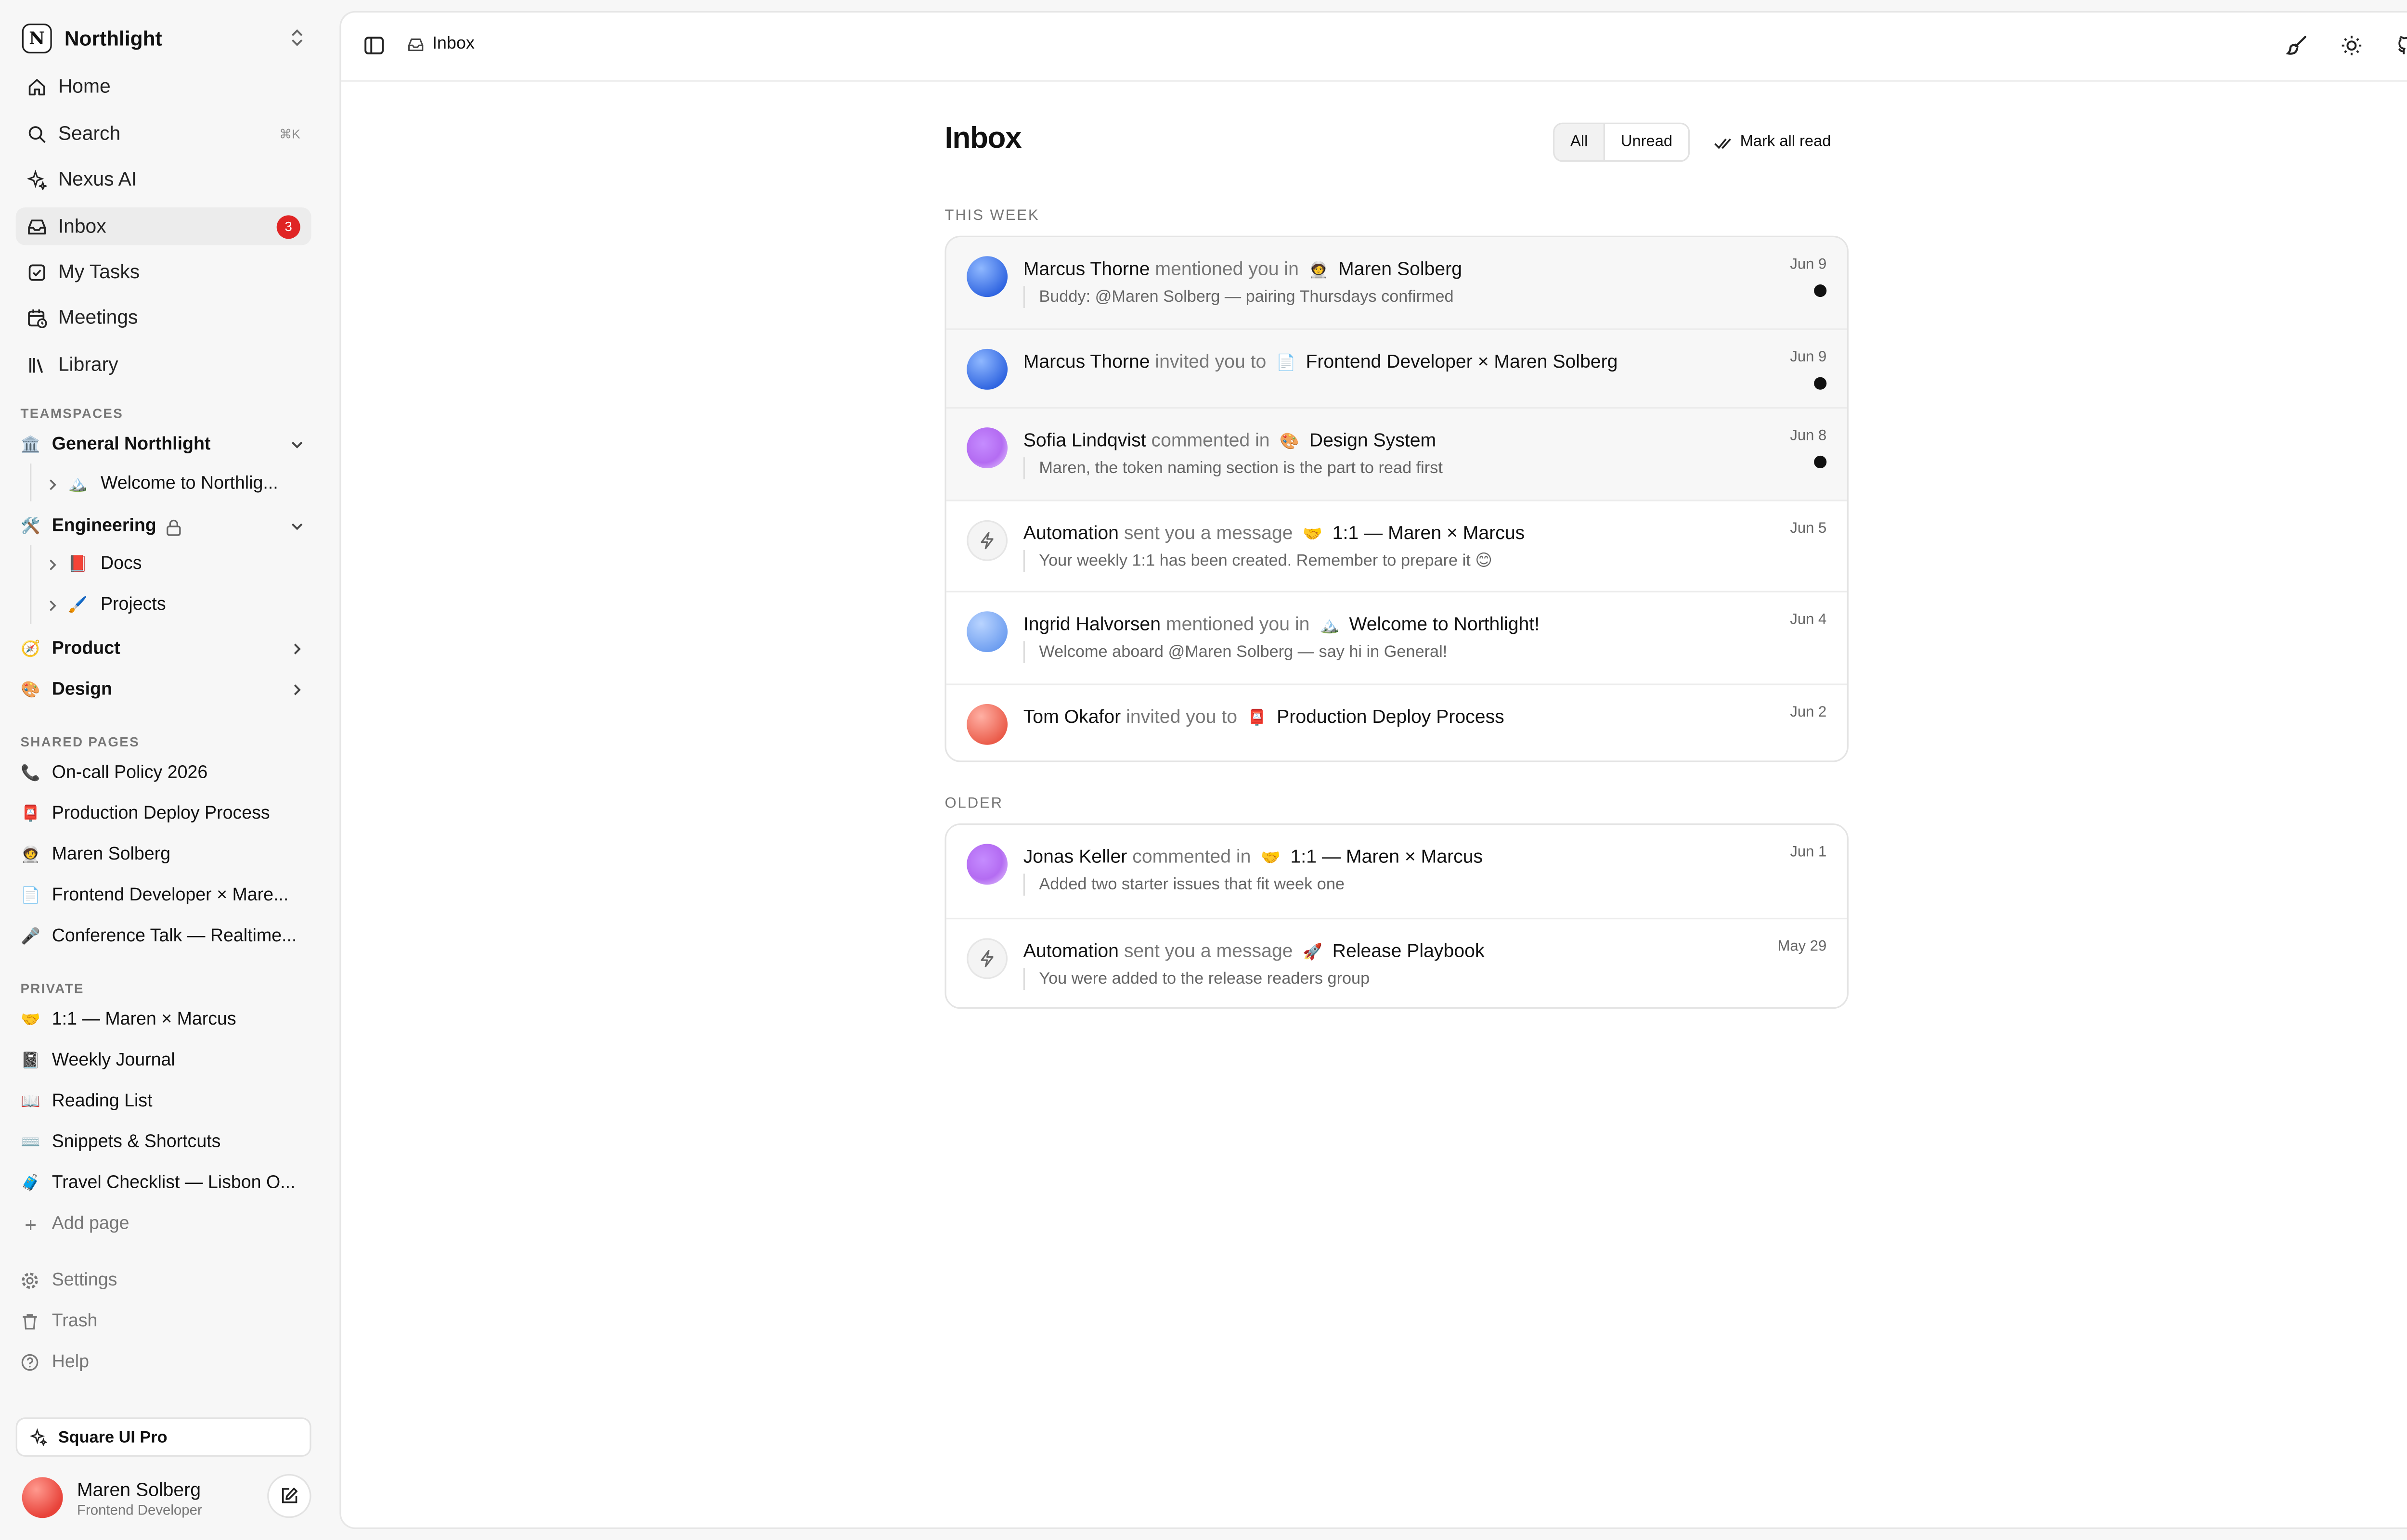 The image size is (2407, 1540). What do you see at coordinates (163, 1224) in the screenshot?
I see `add-page-button: + Add page` at bounding box center [163, 1224].